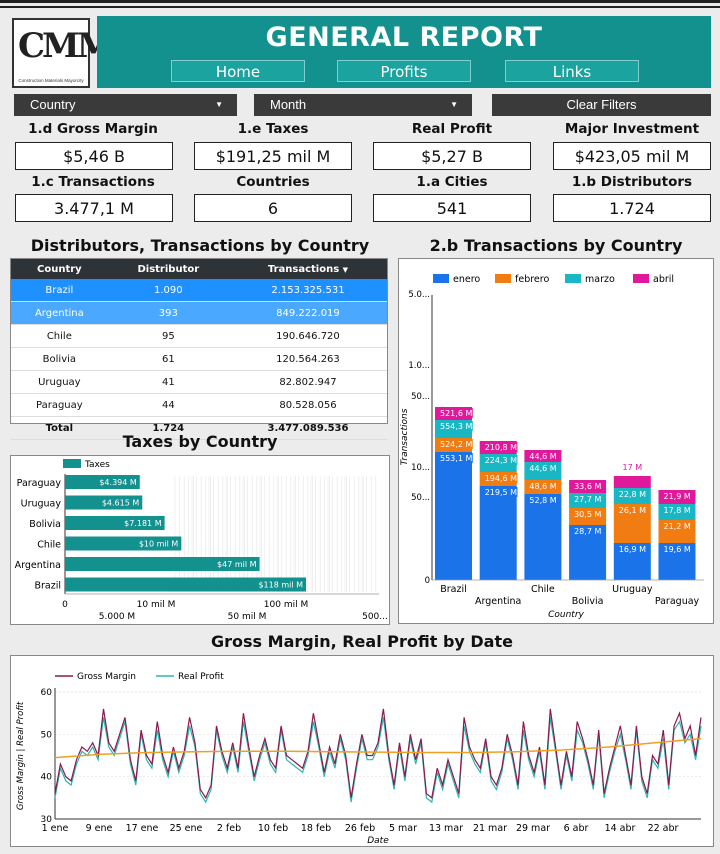 This screenshot has height=854, width=720. What do you see at coordinates (456, 444) in the screenshot?
I see `segment-data-label: 524,2 M` at bounding box center [456, 444].